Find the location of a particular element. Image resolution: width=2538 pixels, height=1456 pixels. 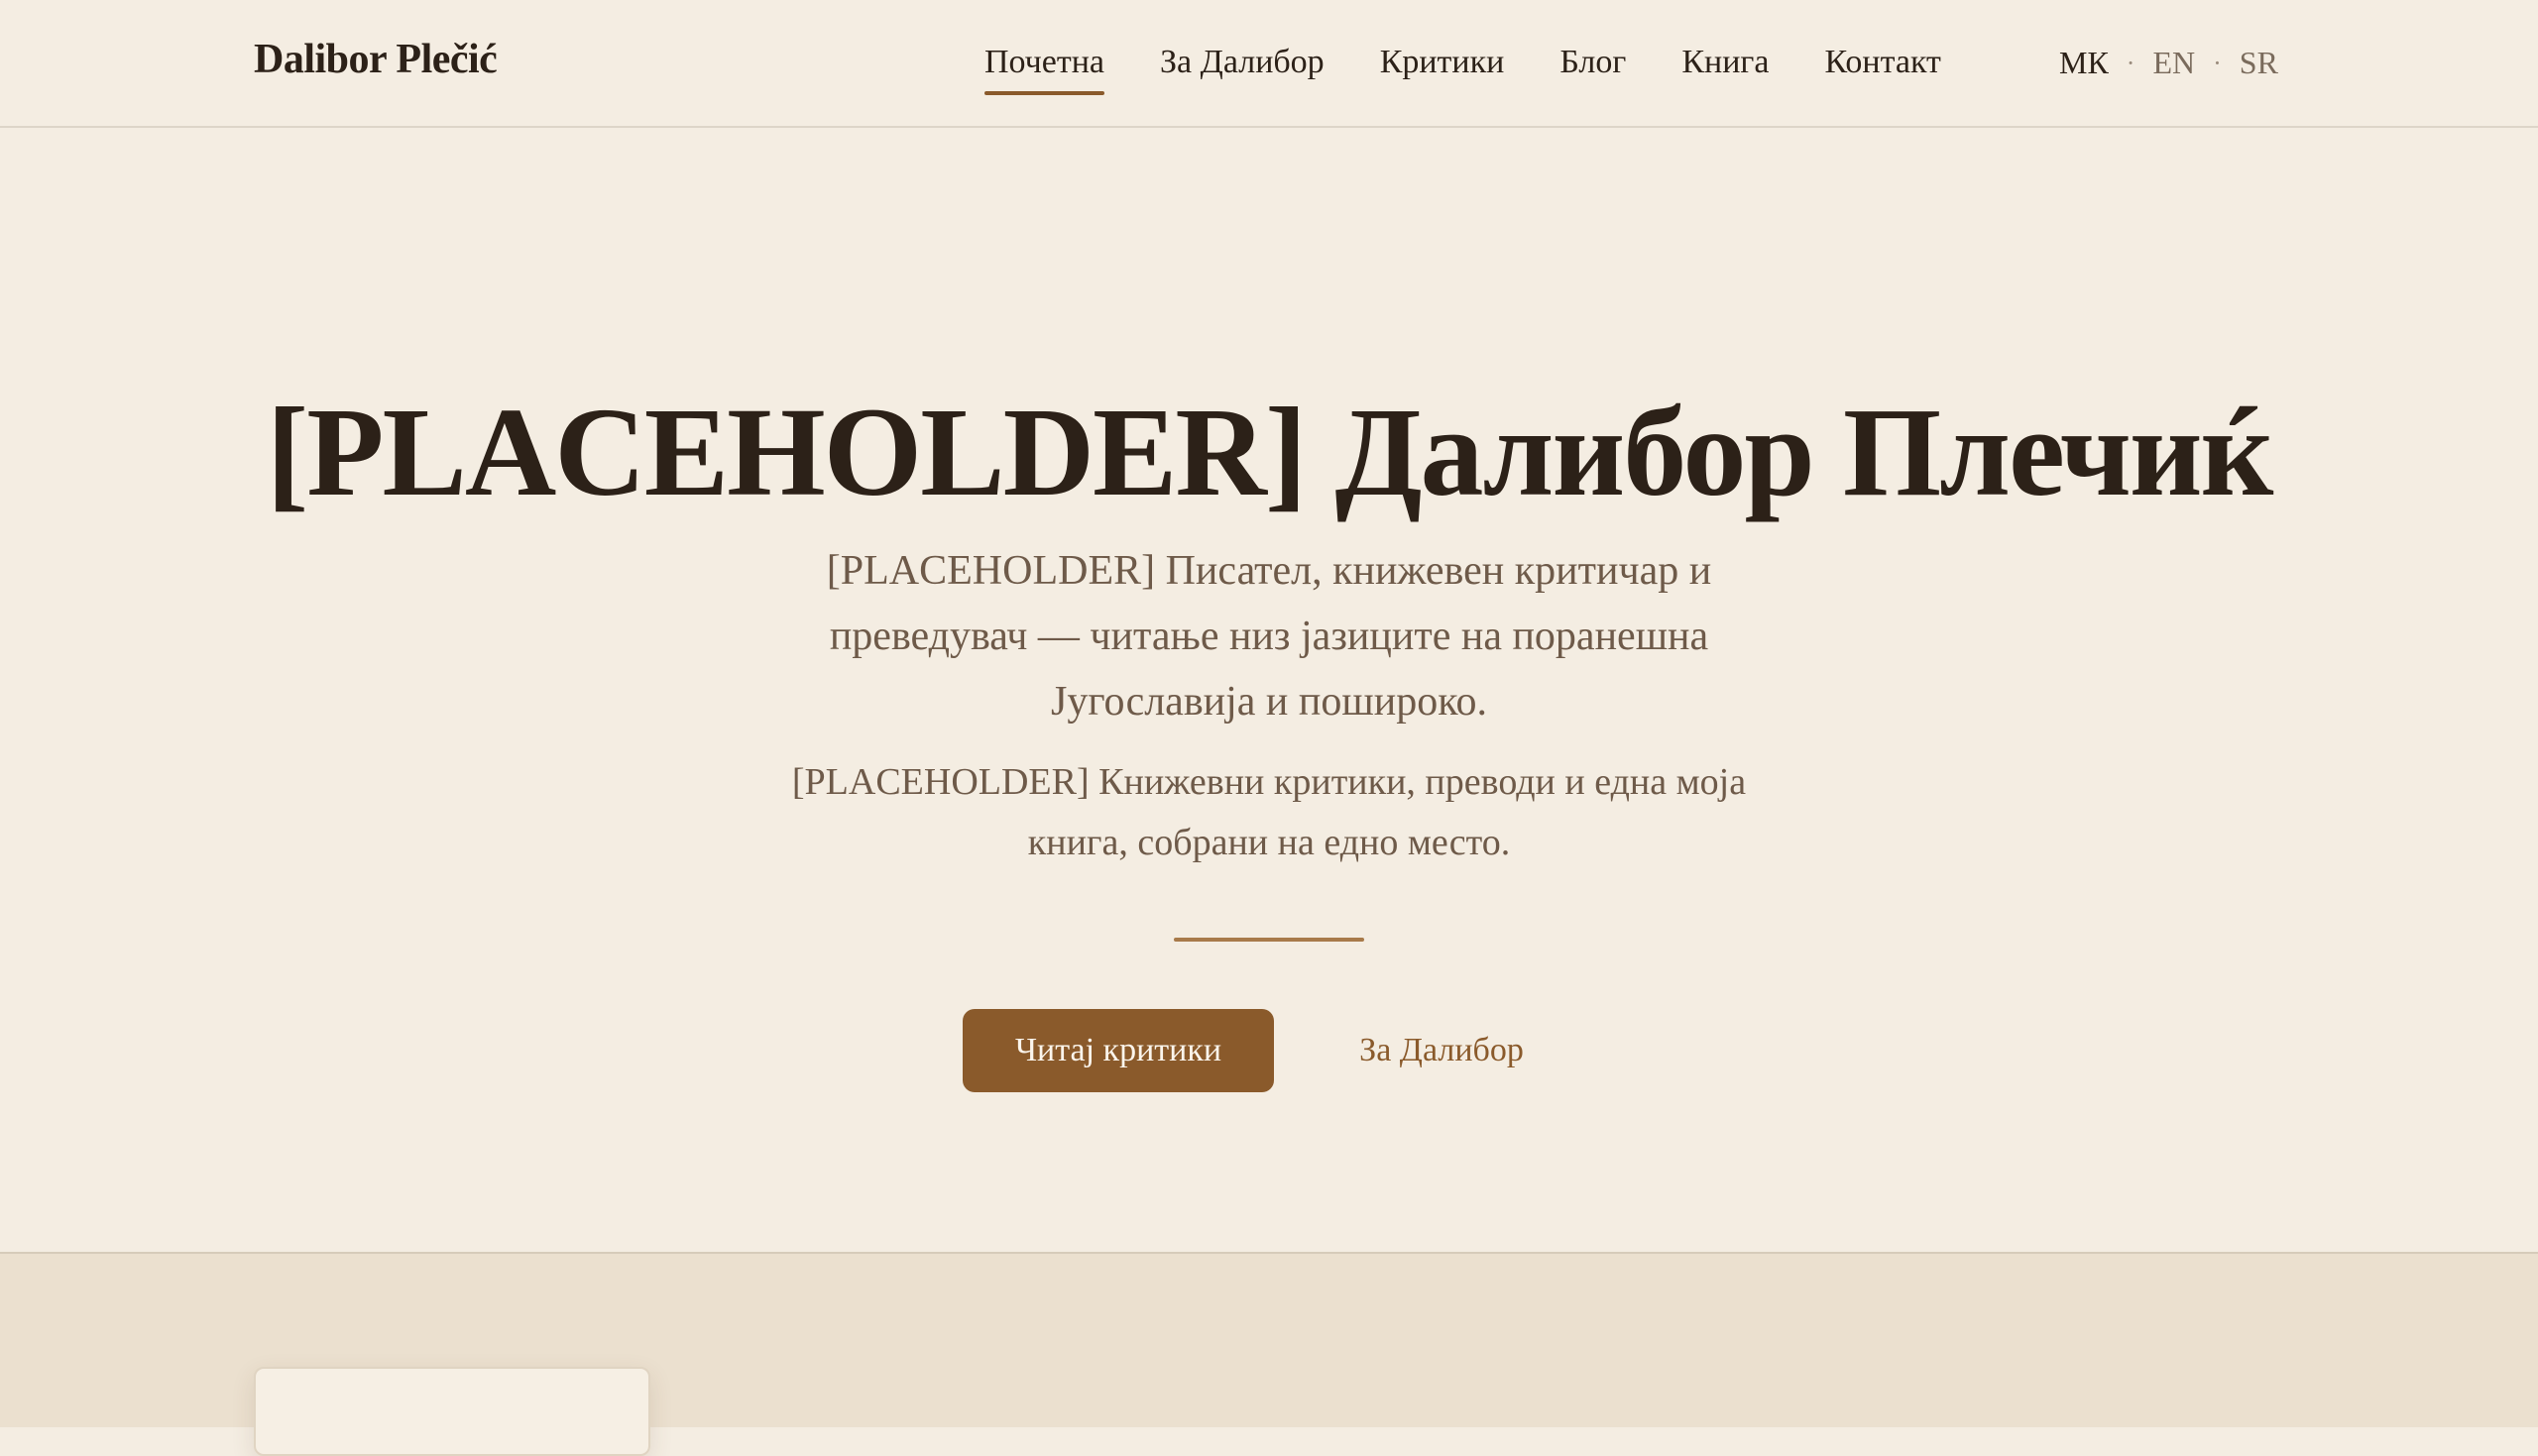

nav-item-home: Почетна is located at coordinates (1044, 69).